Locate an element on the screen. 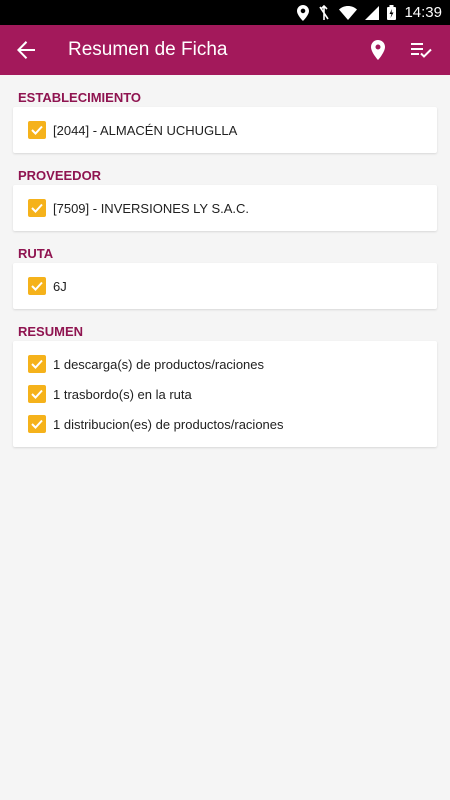 This screenshot has height=800, width=450. list-item: 6J is located at coordinates (225, 286).